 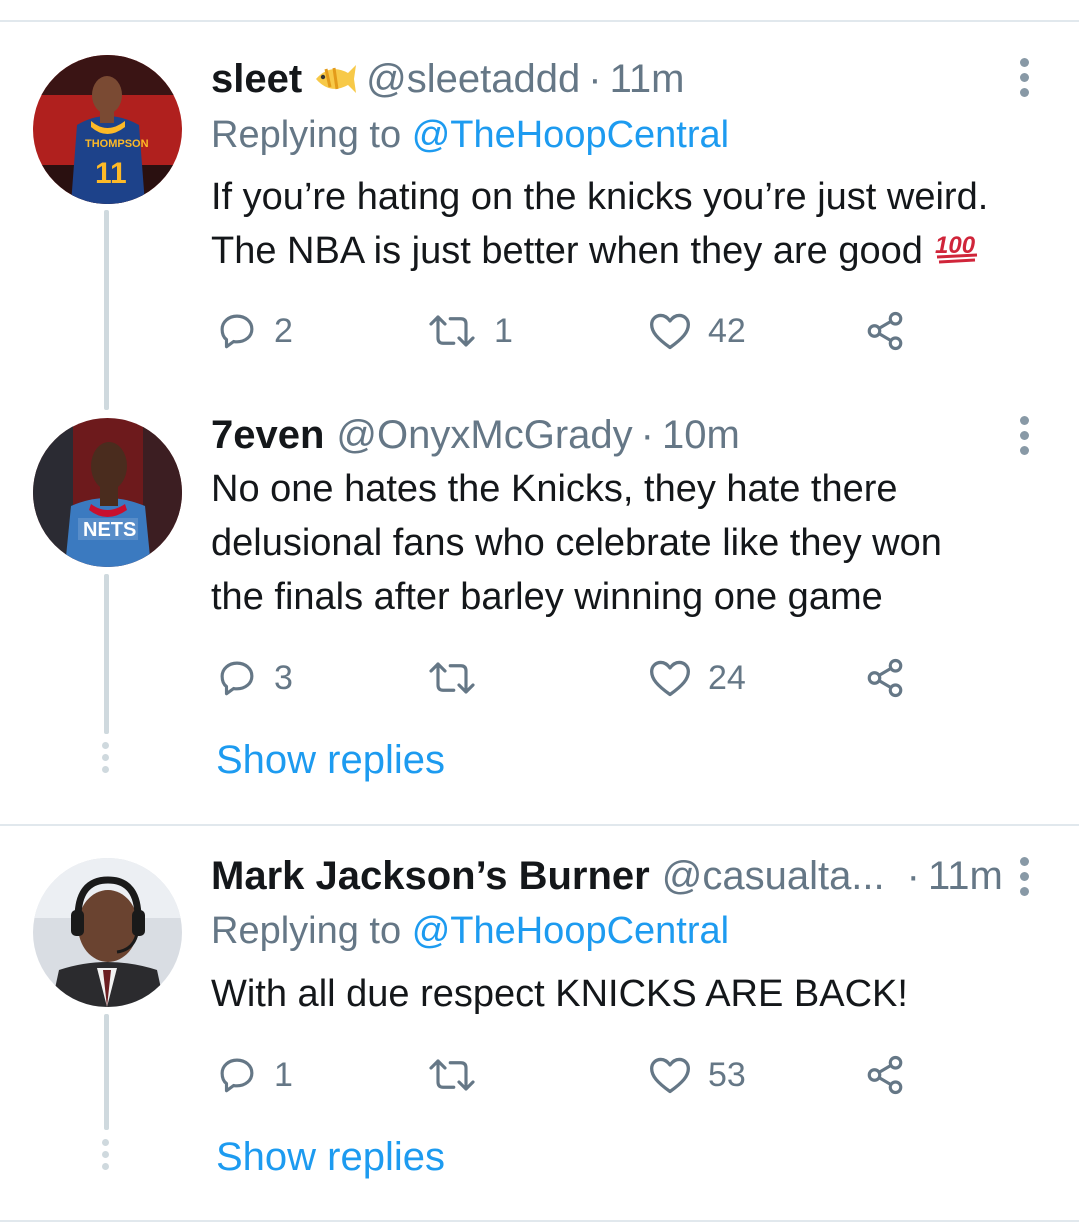 What do you see at coordinates (697, 331) in the screenshot?
I see `like-button: 42` at bounding box center [697, 331].